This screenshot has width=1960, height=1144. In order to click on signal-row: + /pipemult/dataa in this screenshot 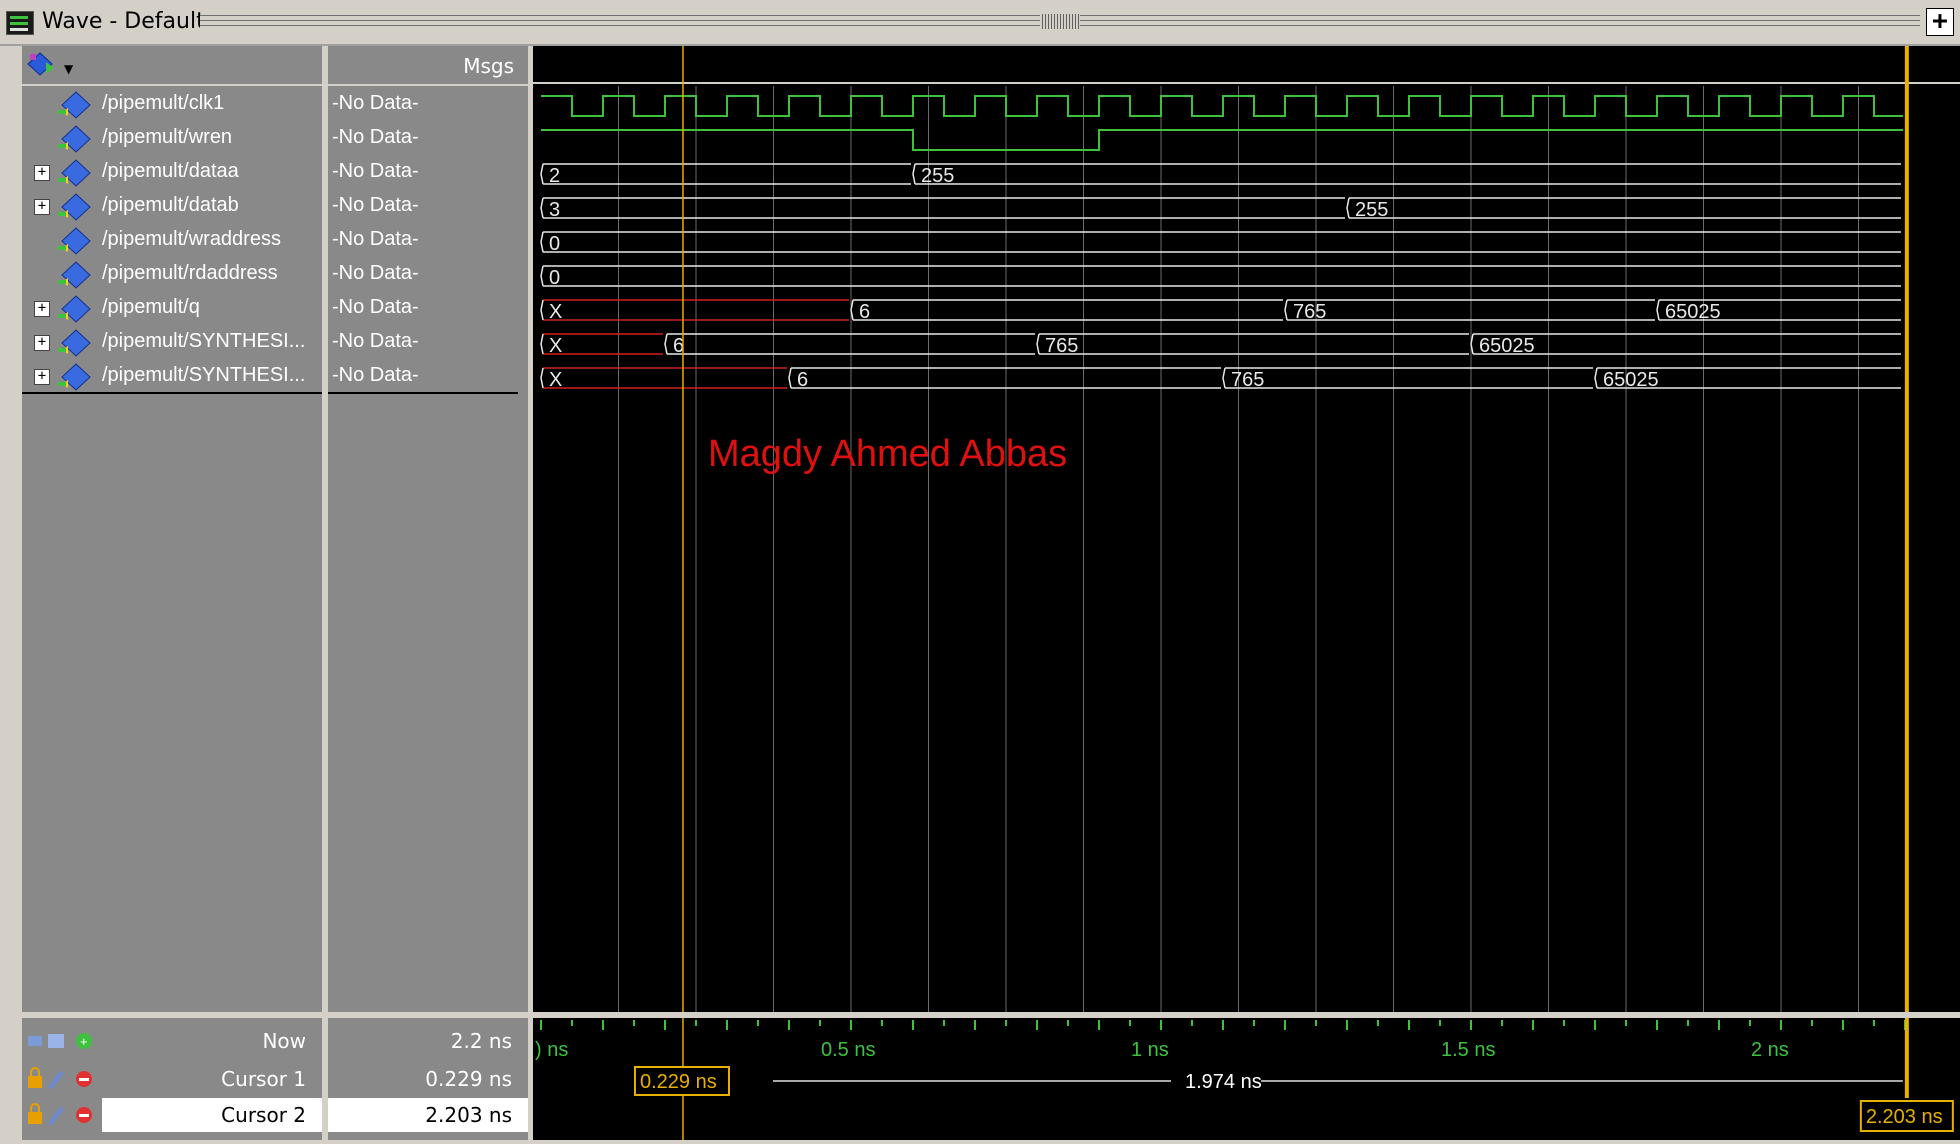, I will do `click(172, 173)`.